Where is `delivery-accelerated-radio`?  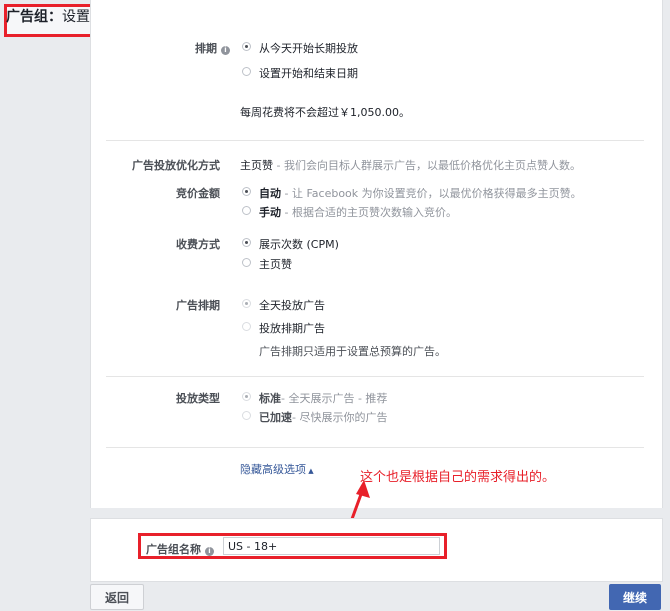
delivery-accelerated-radio is located at coordinates (246, 415).